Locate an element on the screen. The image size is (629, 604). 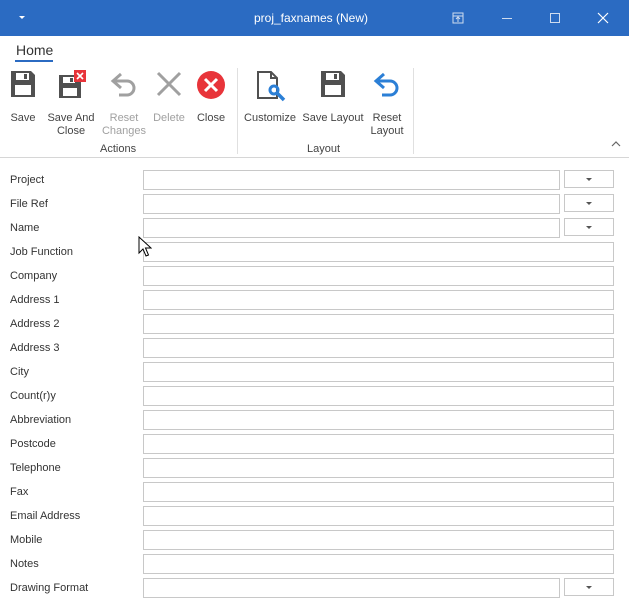
form-row: Notes is located at coordinates (314, 565).